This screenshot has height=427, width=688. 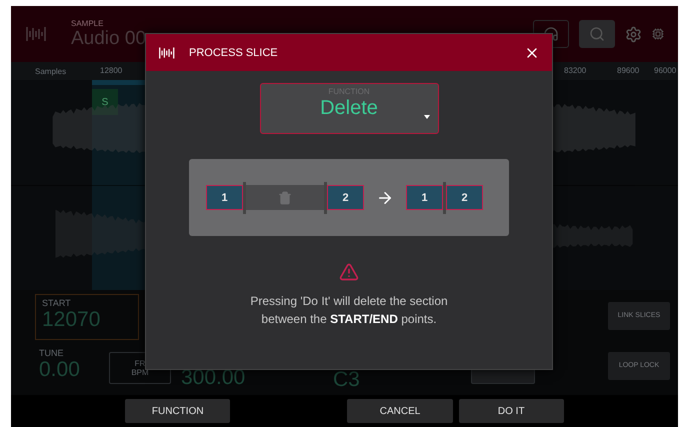 What do you see at coordinates (400, 411) in the screenshot?
I see `soft-key-button: CANCEL` at bounding box center [400, 411].